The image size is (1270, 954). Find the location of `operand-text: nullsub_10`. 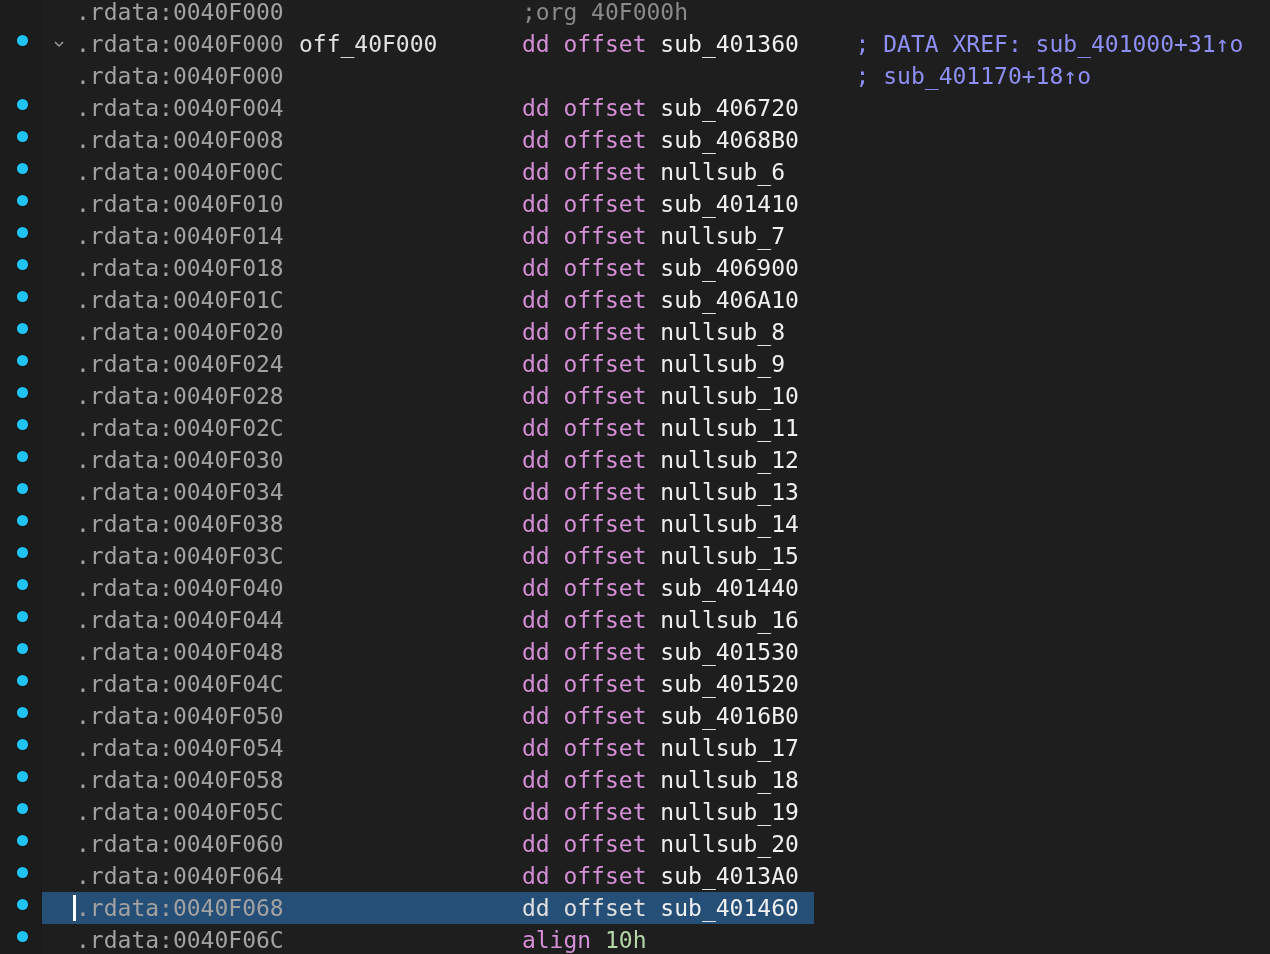

operand-text: nullsub_10 is located at coordinates (729, 396).